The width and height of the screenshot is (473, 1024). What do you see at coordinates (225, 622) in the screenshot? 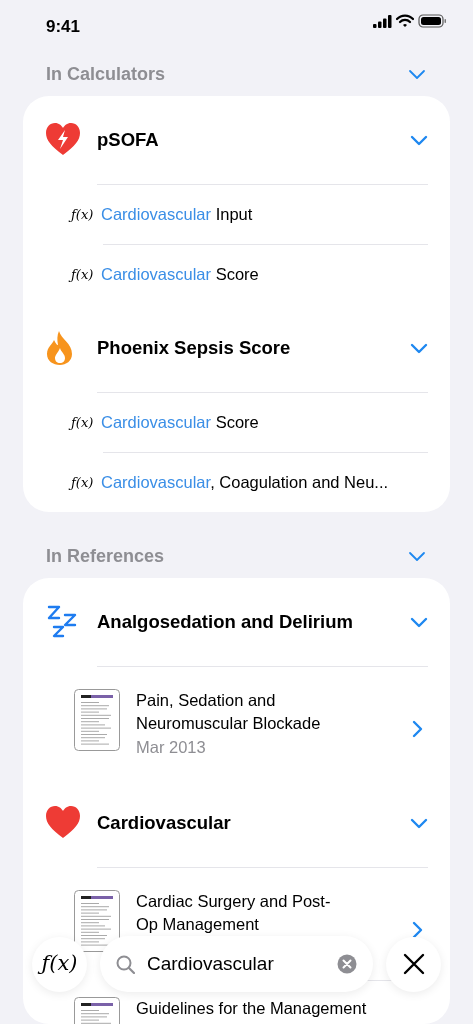
I see `group-title: Analgosedation and Delirium` at bounding box center [225, 622].